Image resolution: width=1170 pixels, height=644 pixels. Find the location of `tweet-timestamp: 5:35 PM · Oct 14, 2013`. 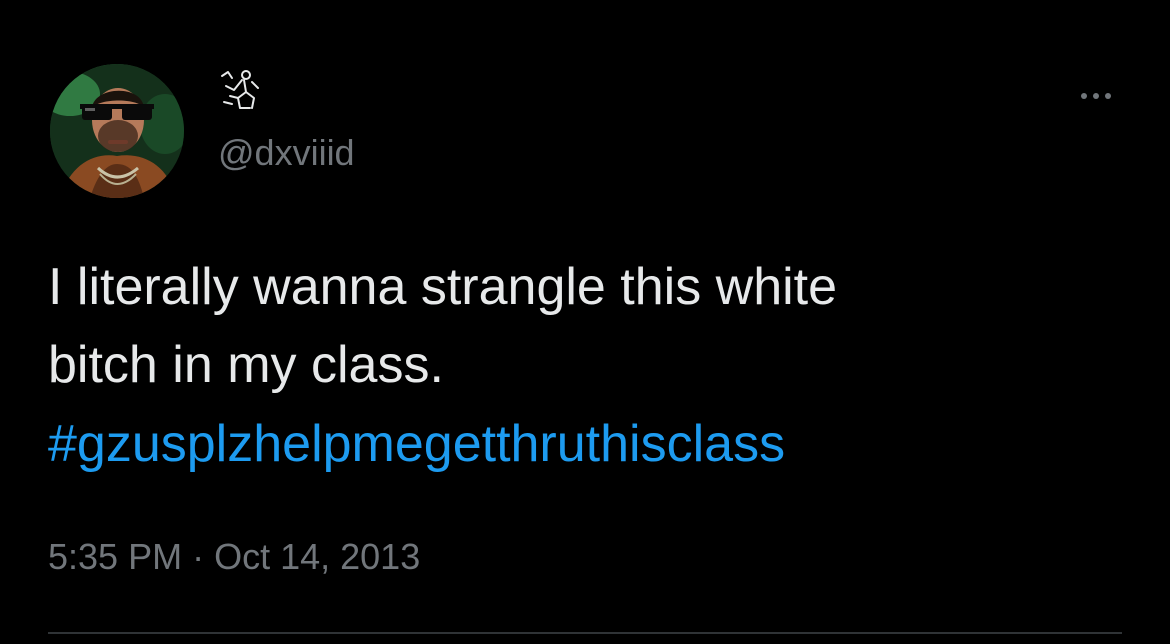

tweet-timestamp: 5:35 PM · Oct 14, 2013 is located at coordinates (234, 557).